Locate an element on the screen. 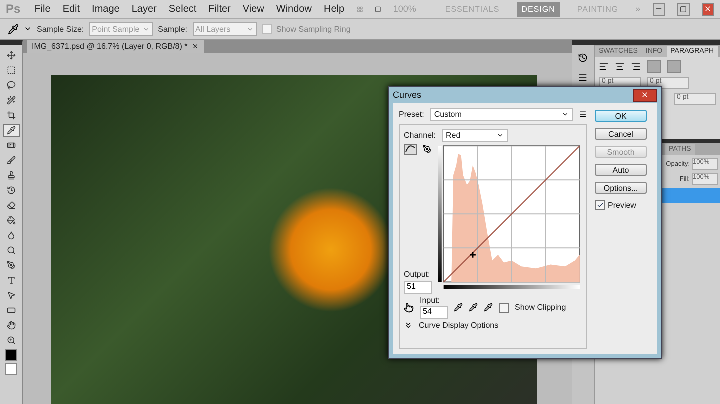  app-logo: Ps is located at coordinates (13, 9).